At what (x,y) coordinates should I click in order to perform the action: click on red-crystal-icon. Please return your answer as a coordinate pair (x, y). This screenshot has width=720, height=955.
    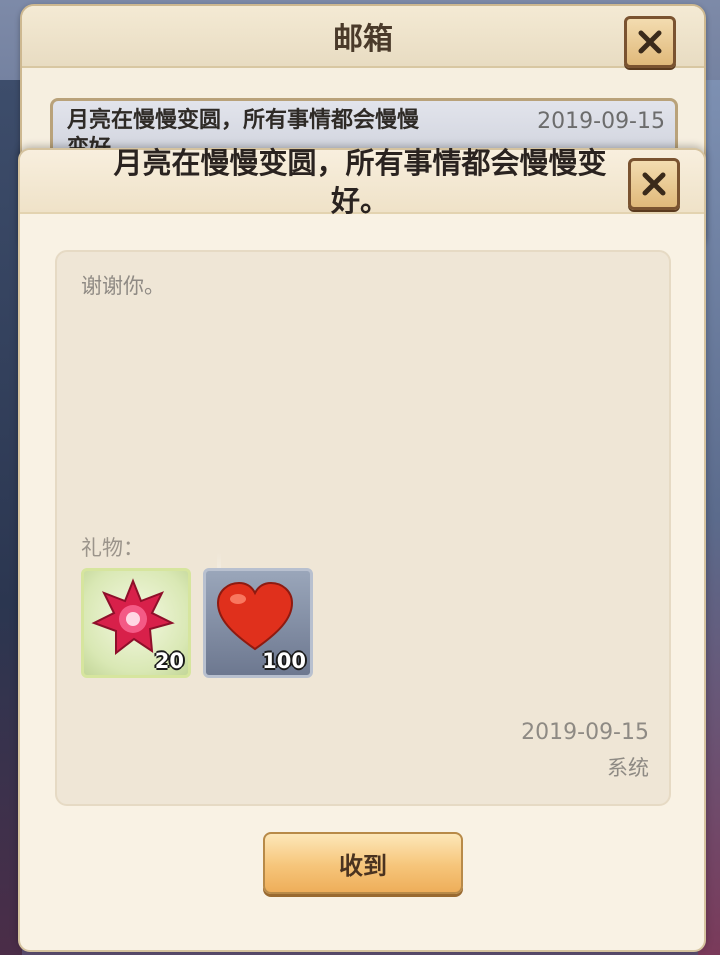
    Looking at the image, I should click on (133, 617).